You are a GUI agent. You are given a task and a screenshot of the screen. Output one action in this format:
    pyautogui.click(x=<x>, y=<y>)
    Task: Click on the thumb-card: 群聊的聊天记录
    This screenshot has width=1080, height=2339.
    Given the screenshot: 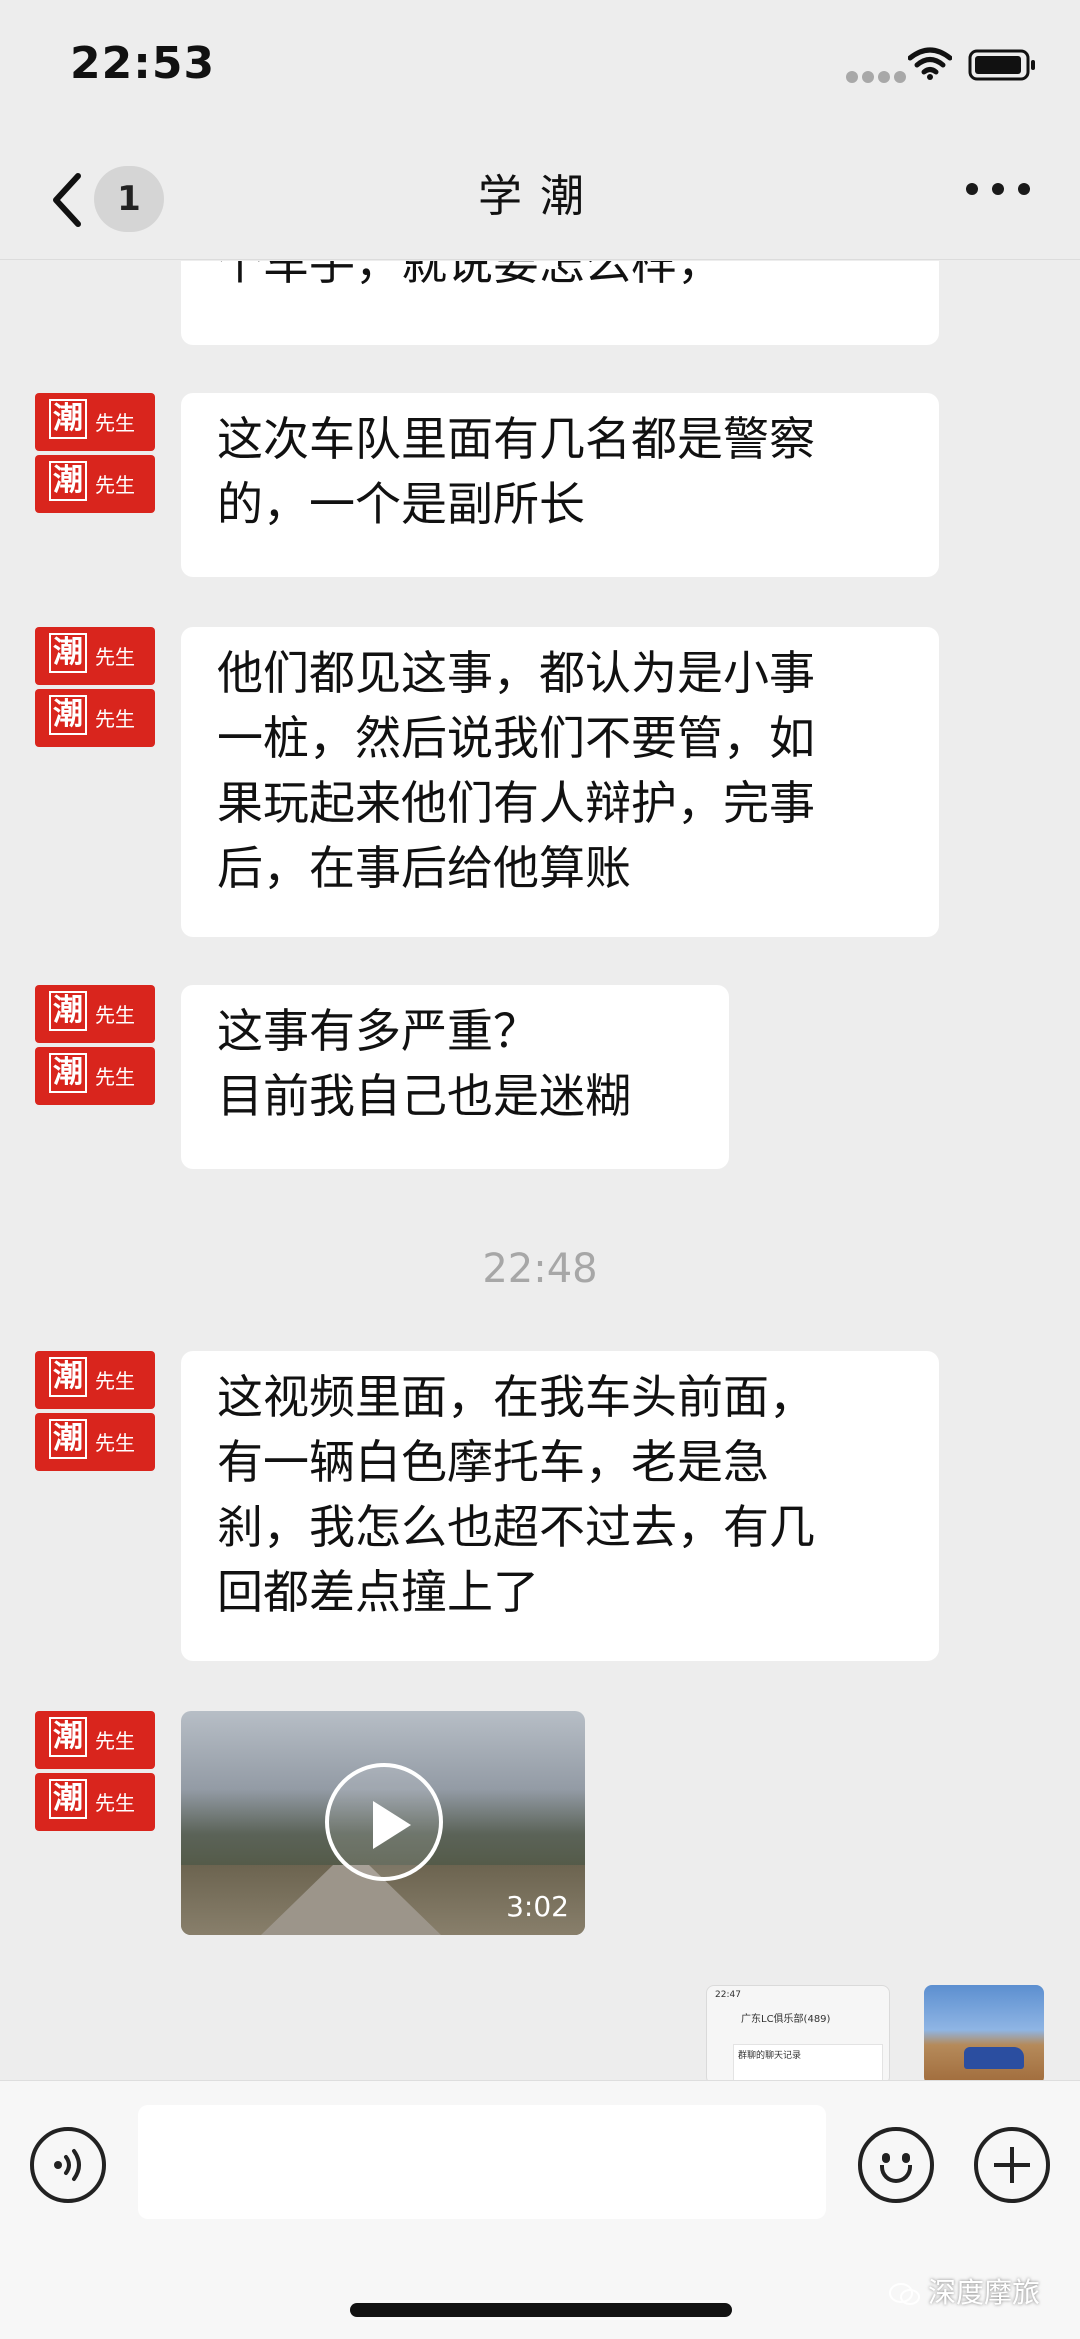 What is the action you would take?
    pyautogui.click(x=808, y=2062)
    